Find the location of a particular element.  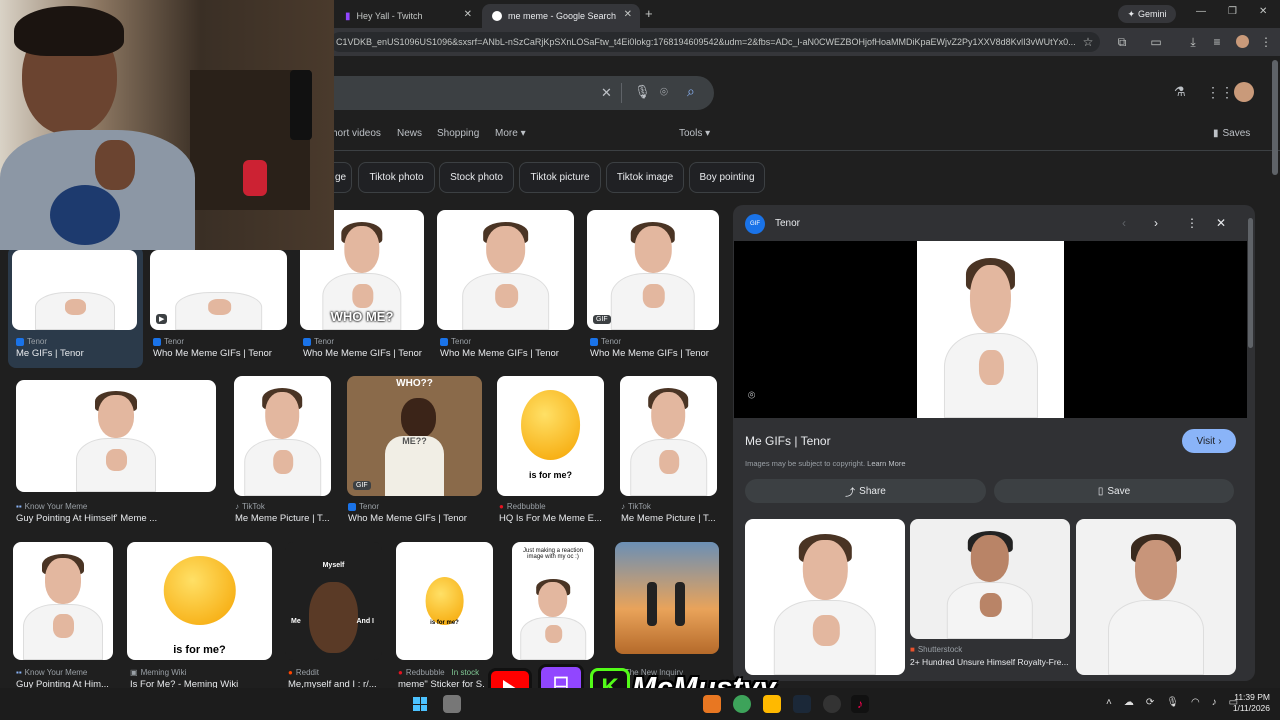

chip-tiktok-image: Tiktok image is located at coordinates (645, 177).